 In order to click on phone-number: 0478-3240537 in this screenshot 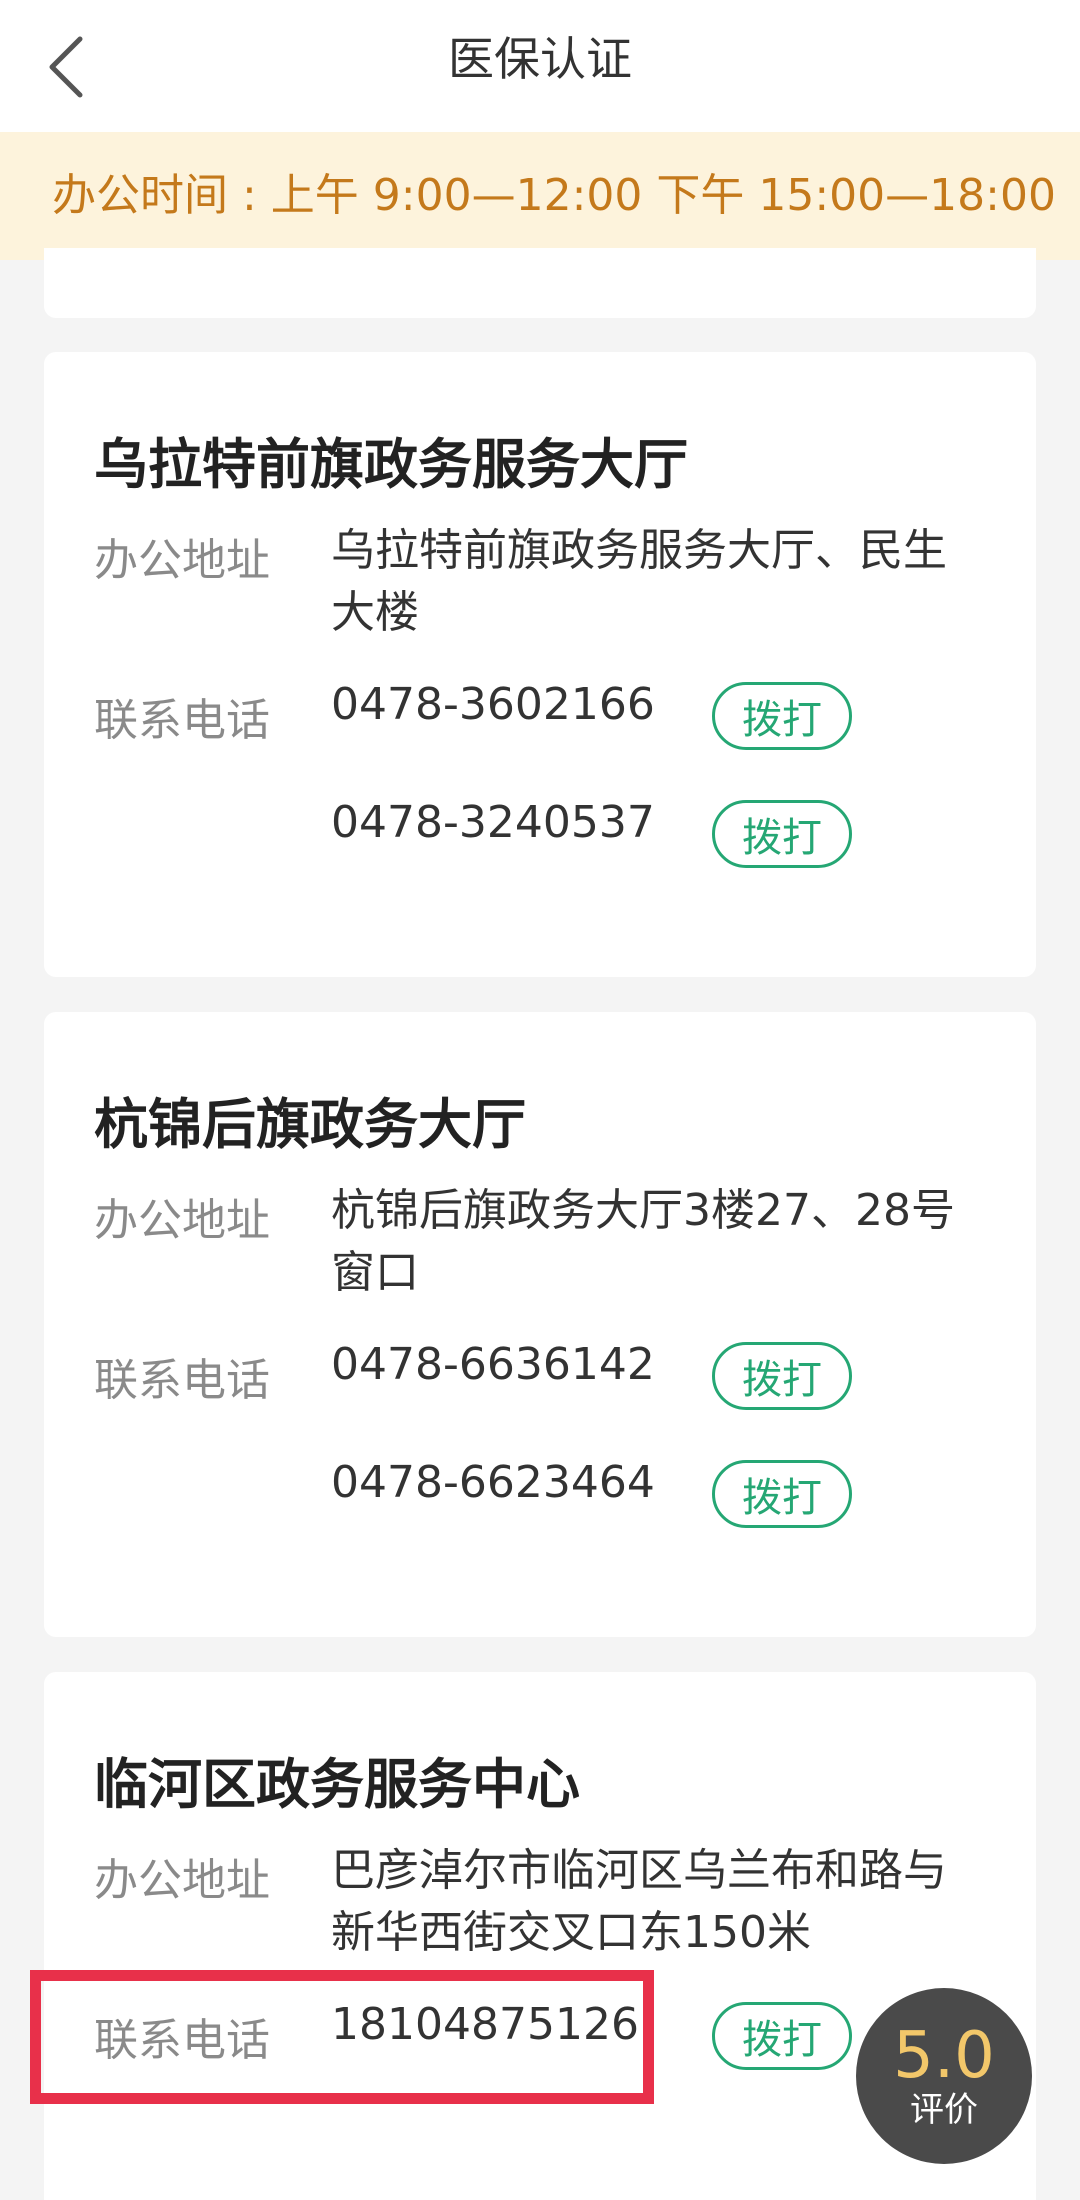, I will do `click(493, 822)`.